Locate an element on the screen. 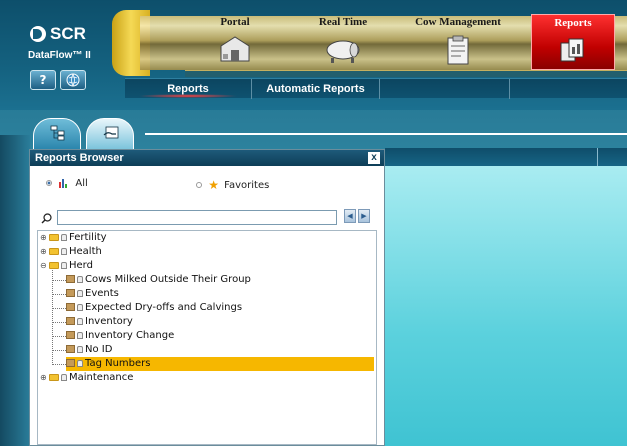 This screenshot has height=446, width=627. tree-report-no-id: No ID is located at coordinates (89, 350).